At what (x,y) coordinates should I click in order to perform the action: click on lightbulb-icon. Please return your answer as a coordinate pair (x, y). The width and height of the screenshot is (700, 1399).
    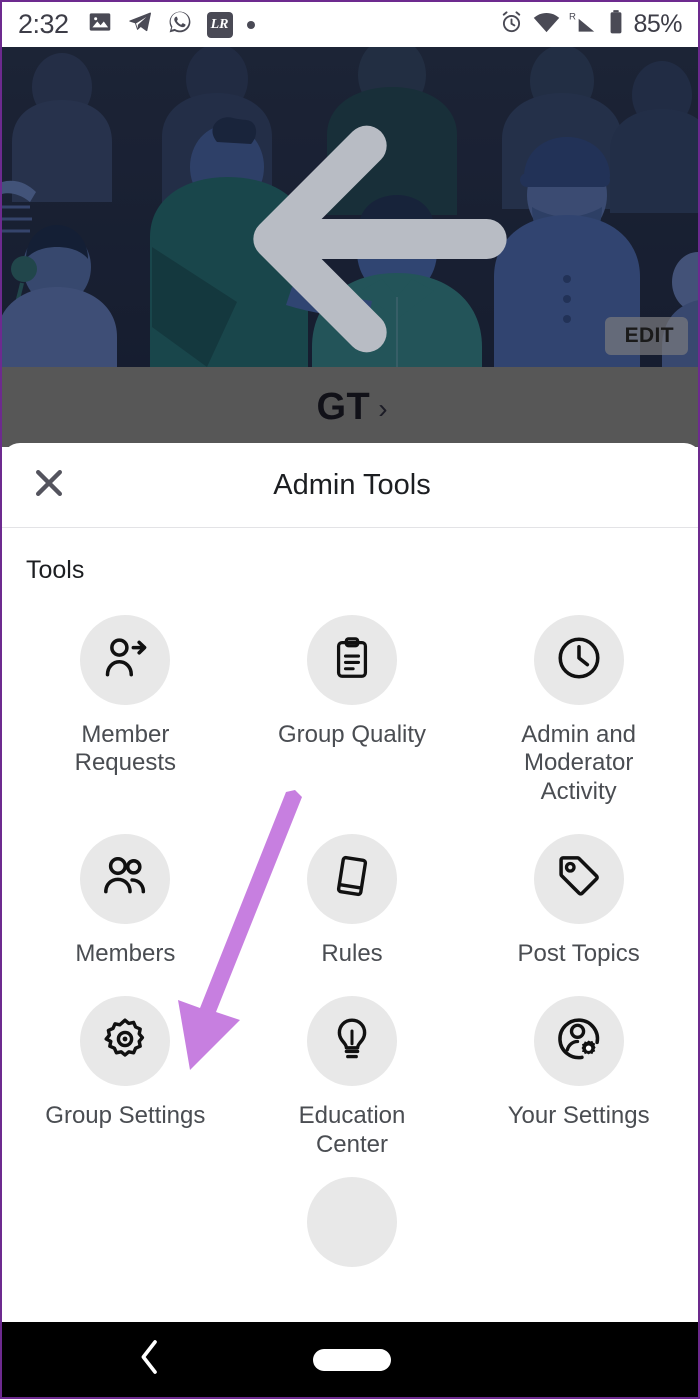
    Looking at the image, I should click on (352, 1041).